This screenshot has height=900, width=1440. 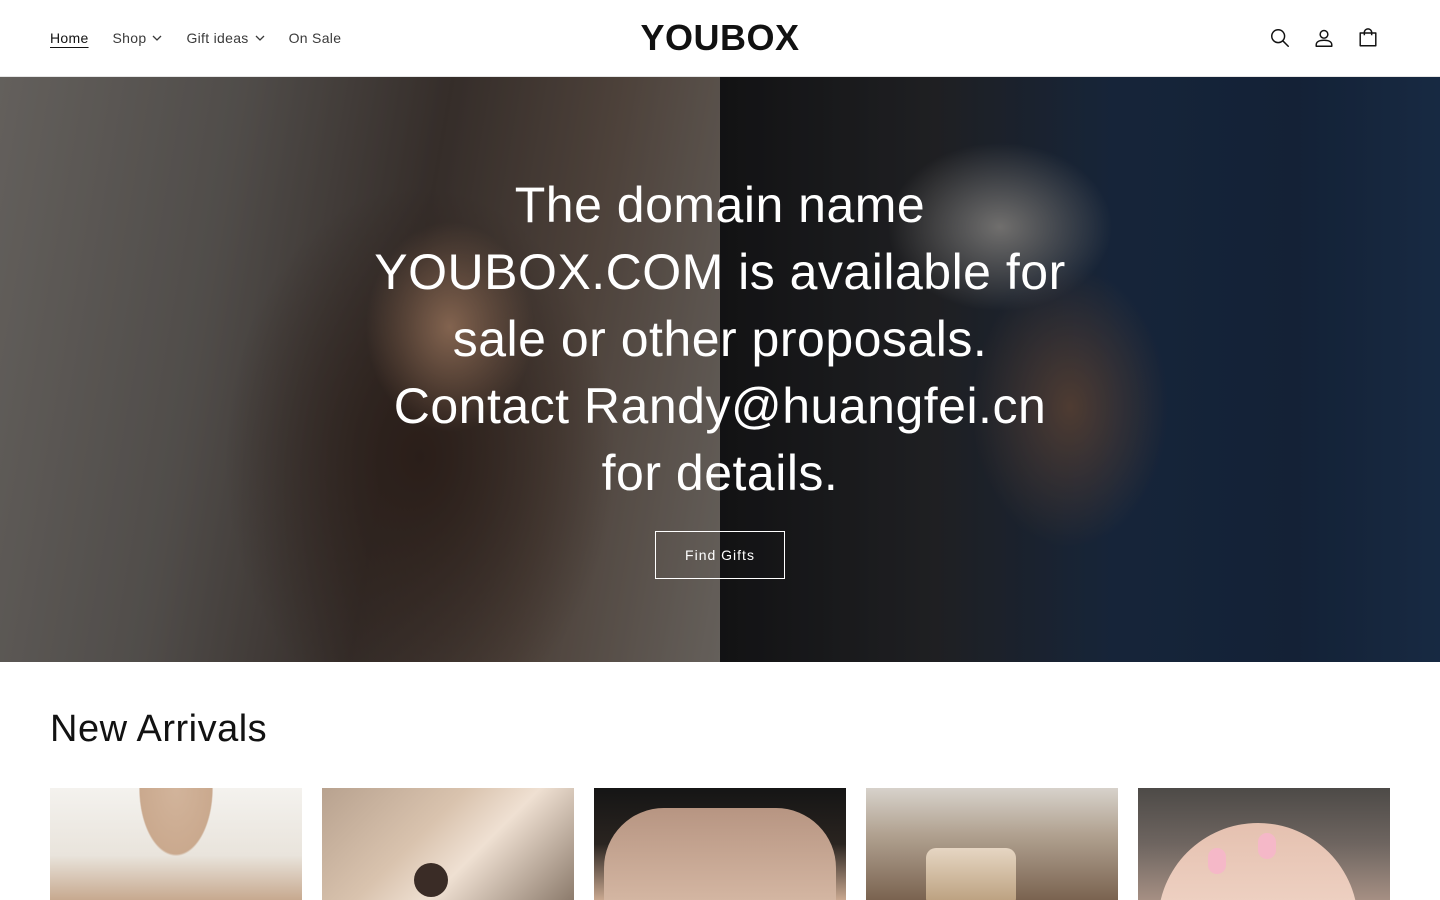 I want to click on nav-item-label: Home, so click(x=69, y=38).